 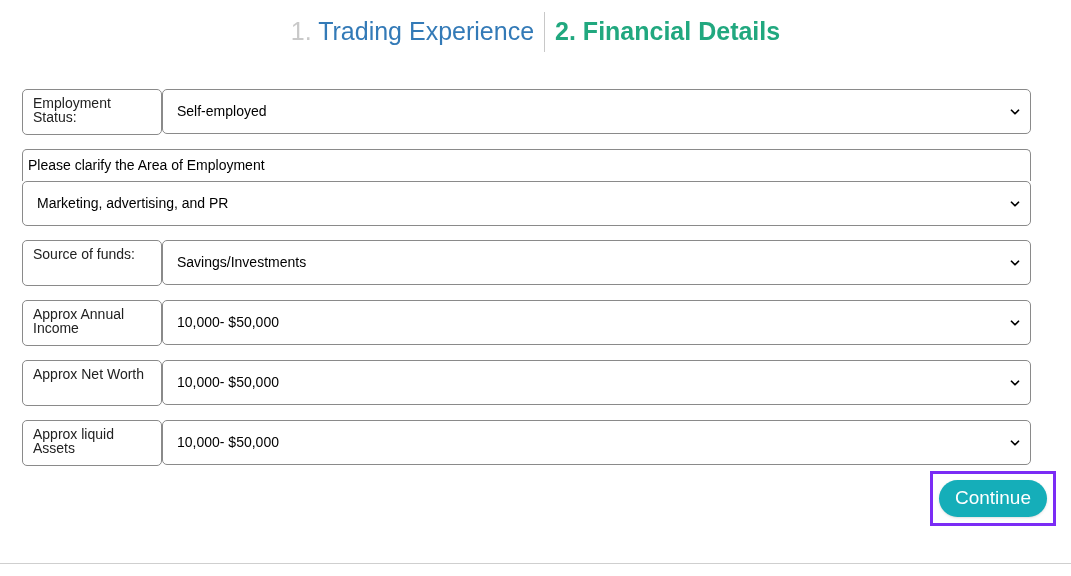 I want to click on field-label: Approx Net Worth, so click(x=92, y=383).